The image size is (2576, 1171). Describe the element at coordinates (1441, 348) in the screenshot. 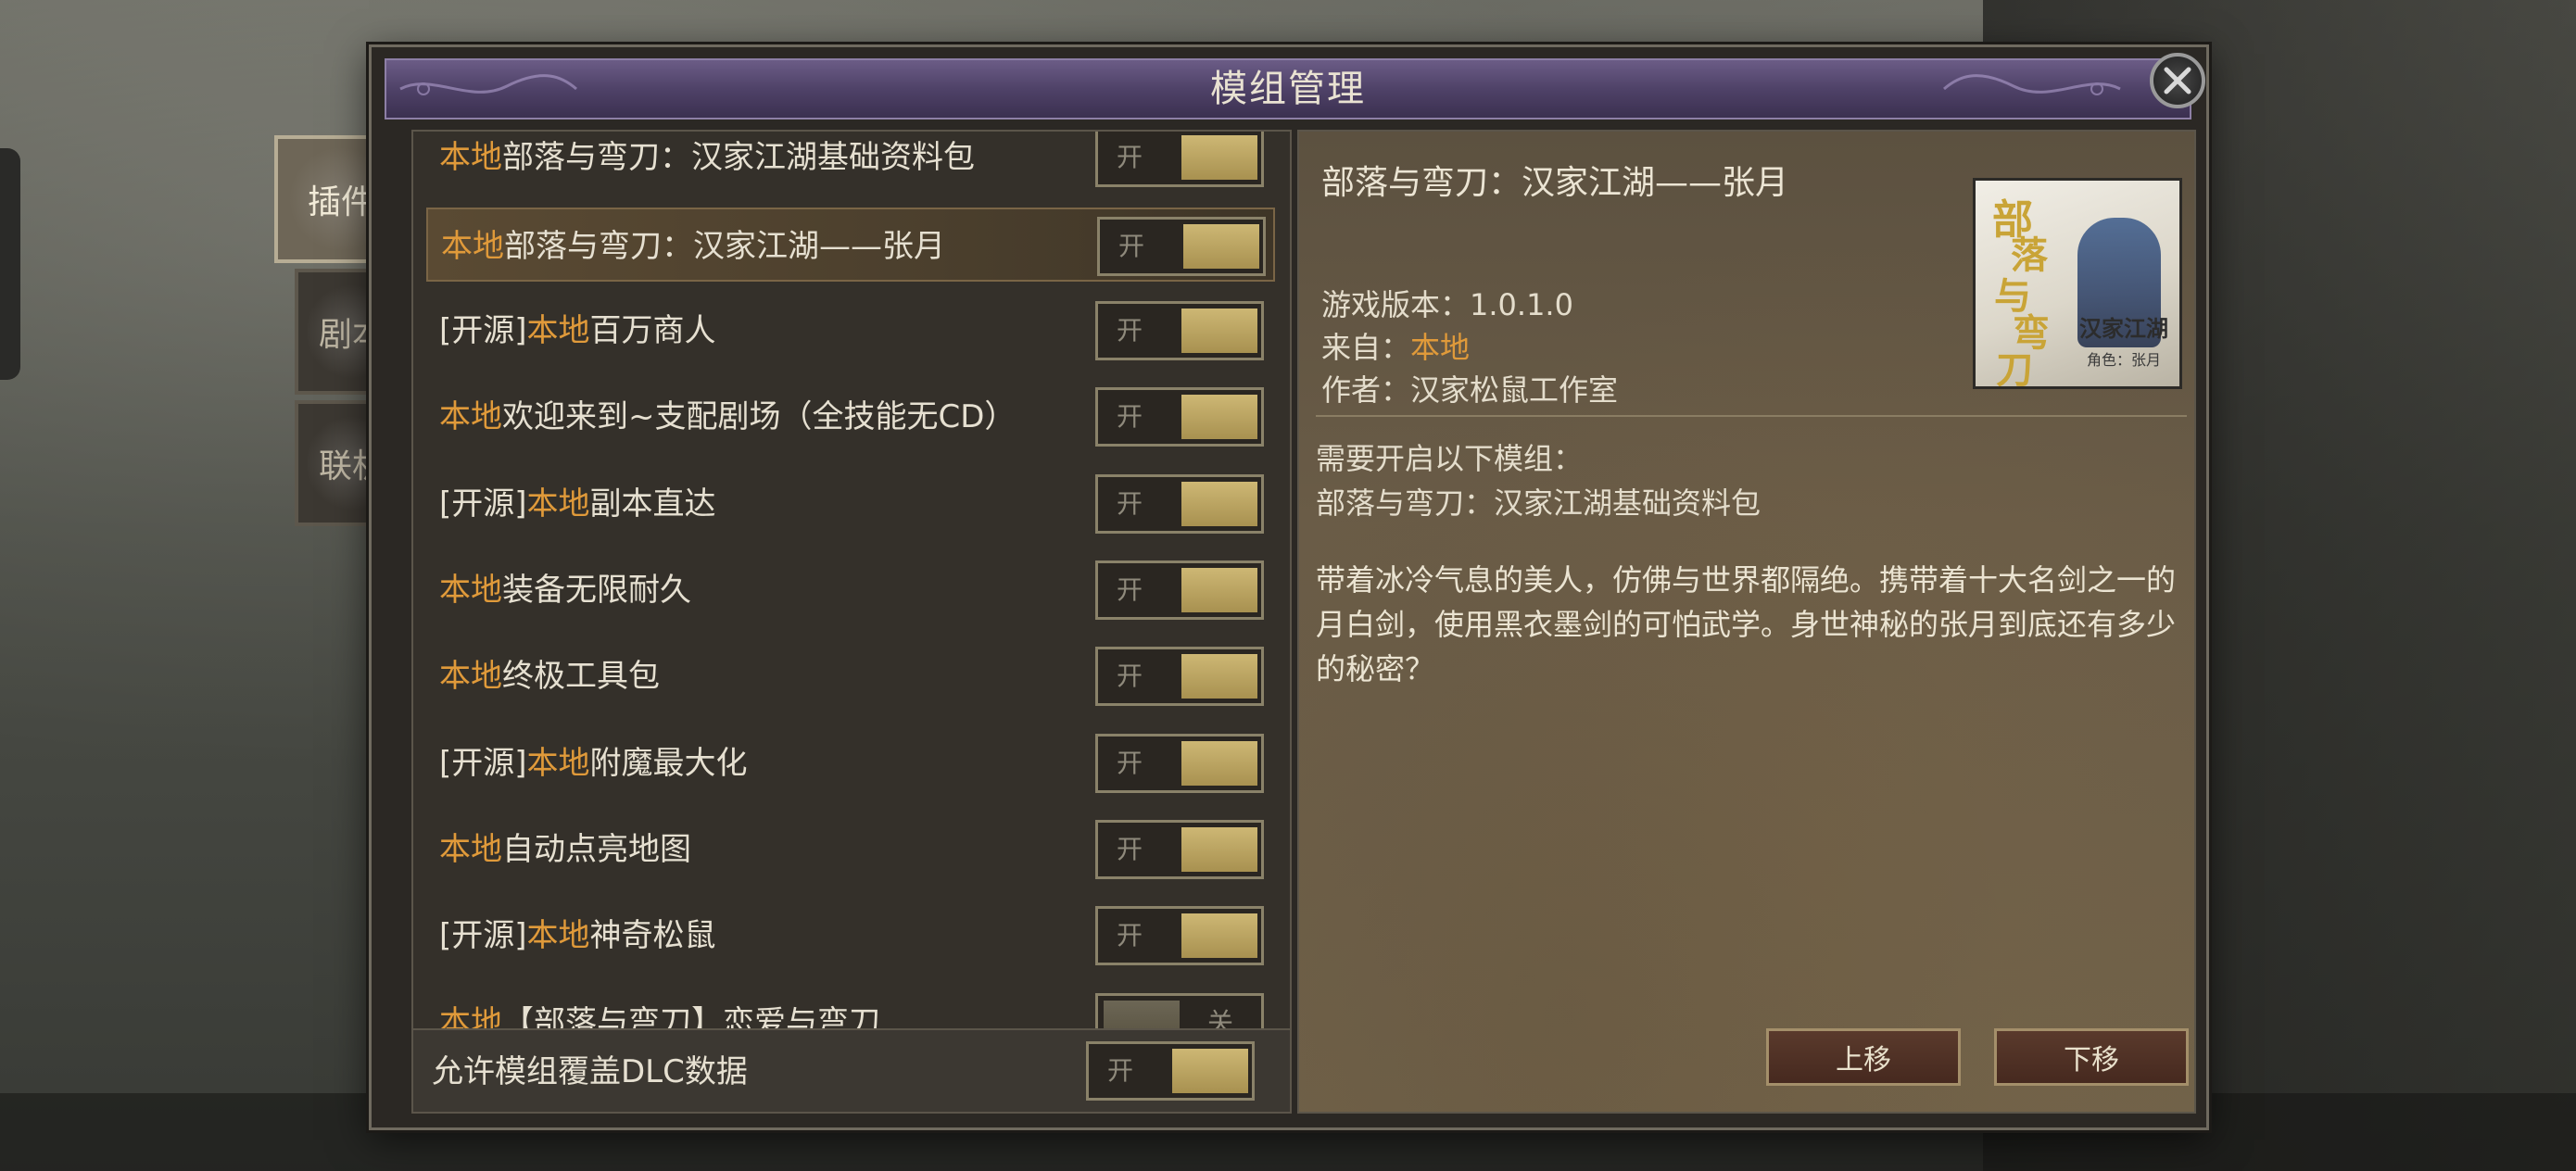

I see `source-value: 本地` at that location.